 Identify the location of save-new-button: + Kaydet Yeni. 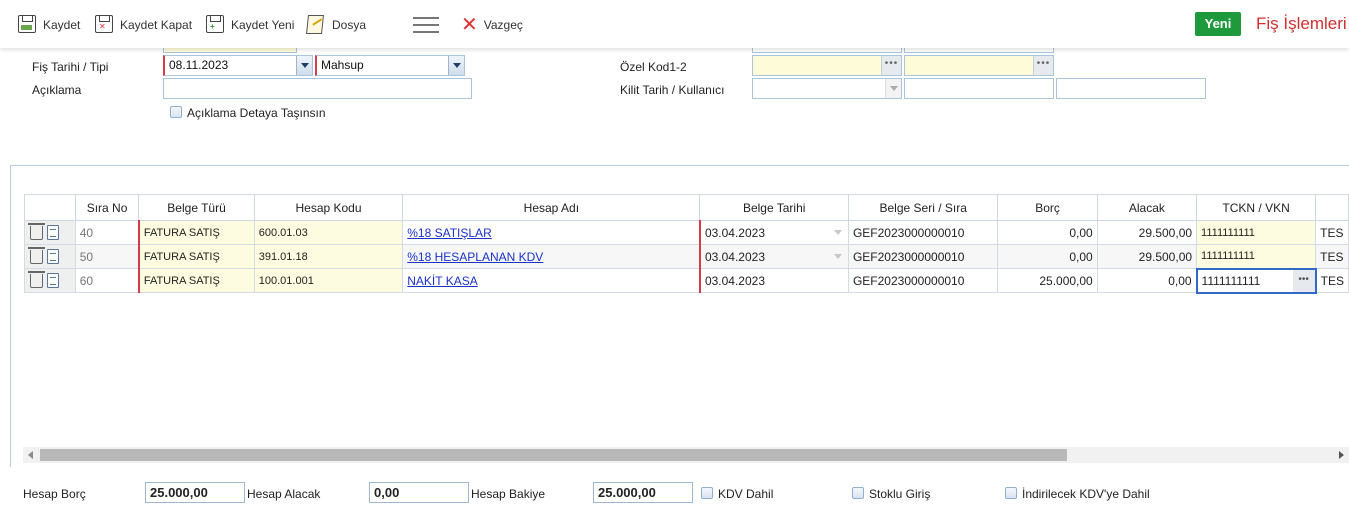
(250, 25).